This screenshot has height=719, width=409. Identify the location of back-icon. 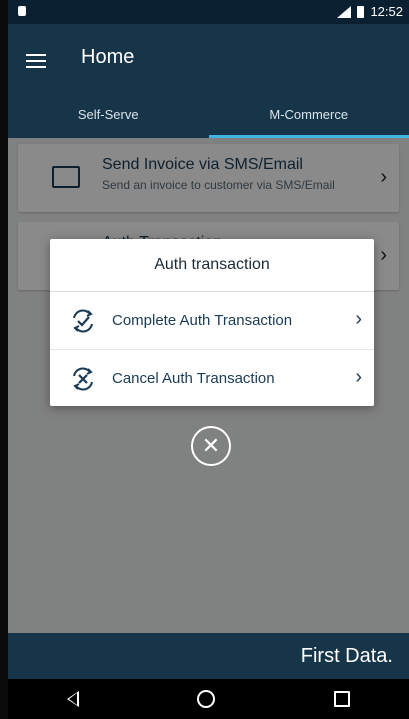
(73, 699).